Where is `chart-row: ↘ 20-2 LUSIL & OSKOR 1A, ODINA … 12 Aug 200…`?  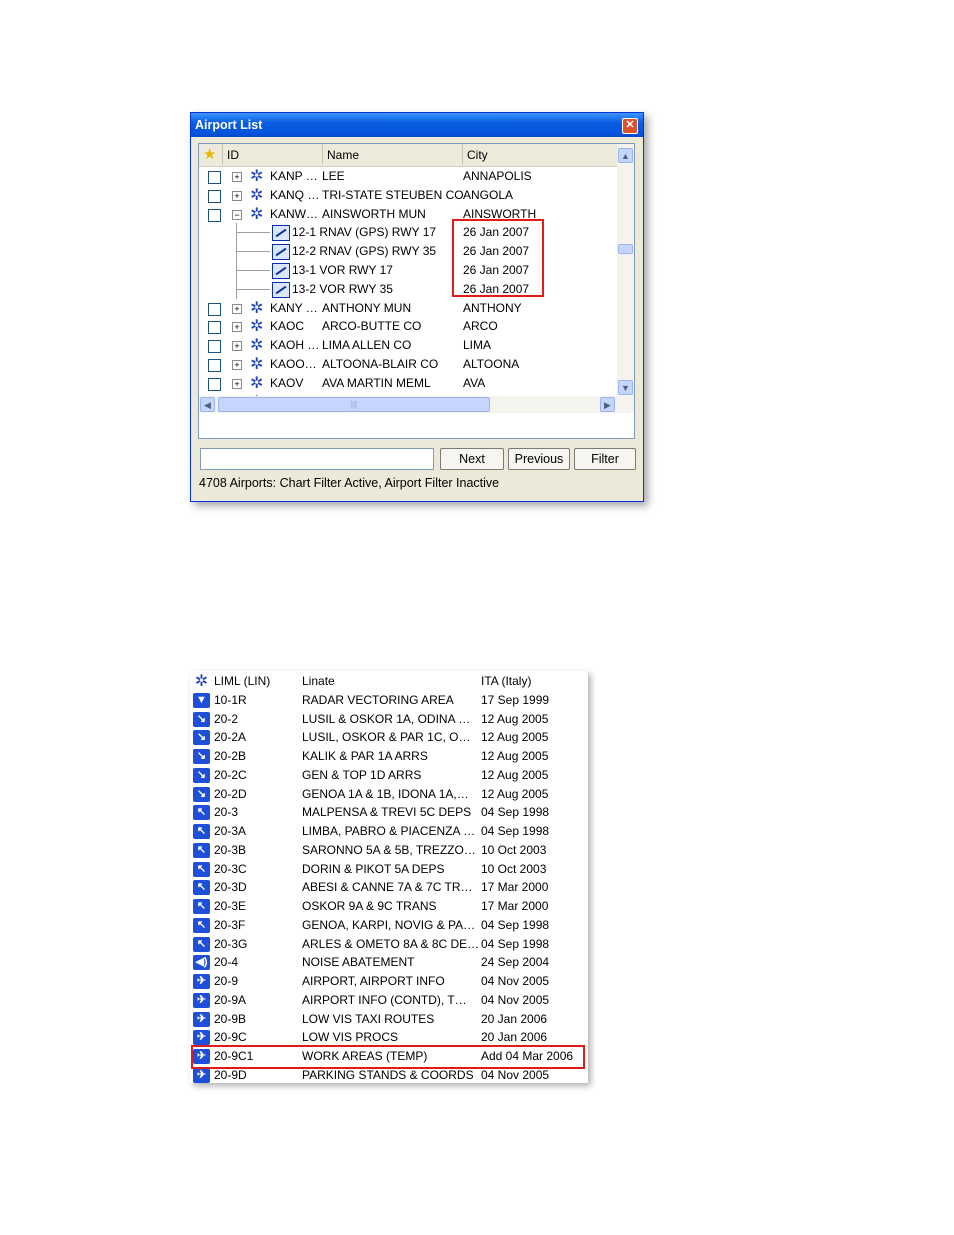
chart-row: ↘ 20-2 LUSIL & OSKOR 1A, ODINA … 12 Aug 200… is located at coordinates (389, 719).